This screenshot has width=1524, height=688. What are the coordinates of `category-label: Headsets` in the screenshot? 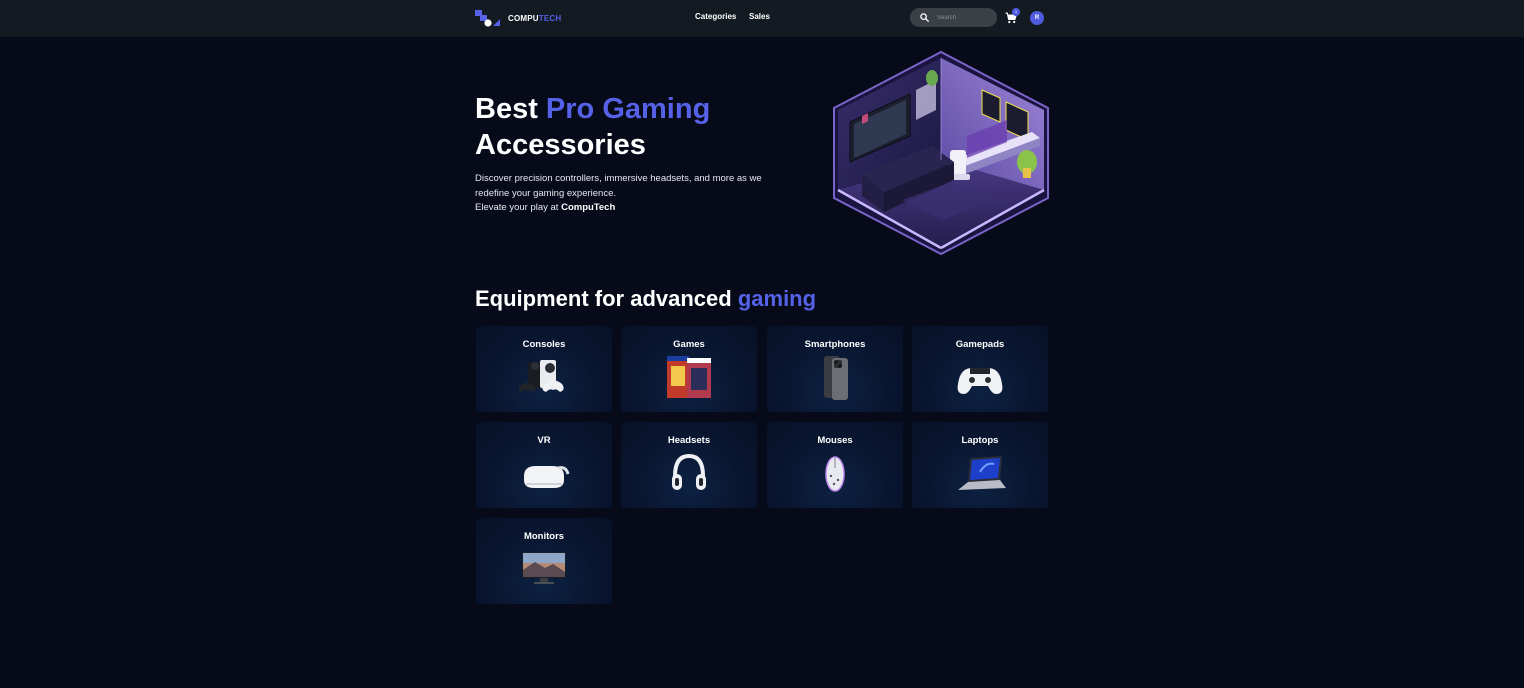 It's located at (689, 440).